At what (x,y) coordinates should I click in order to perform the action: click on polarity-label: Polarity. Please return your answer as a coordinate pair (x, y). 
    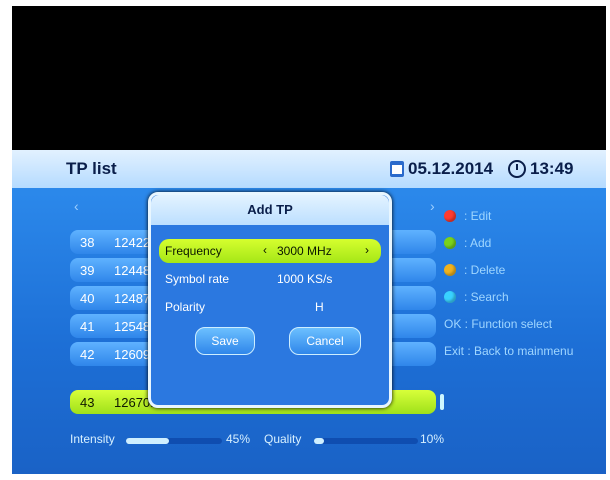
    Looking at the image, I should click on (185, 307).